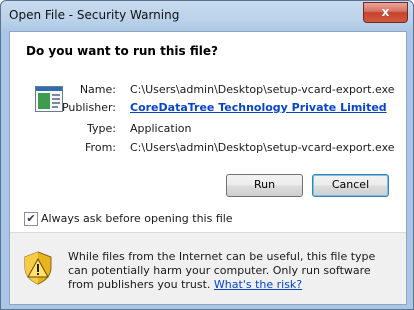  Describe the element at coordinates (161, 128) in the screenshot. I see `type-value: Application` at that location.